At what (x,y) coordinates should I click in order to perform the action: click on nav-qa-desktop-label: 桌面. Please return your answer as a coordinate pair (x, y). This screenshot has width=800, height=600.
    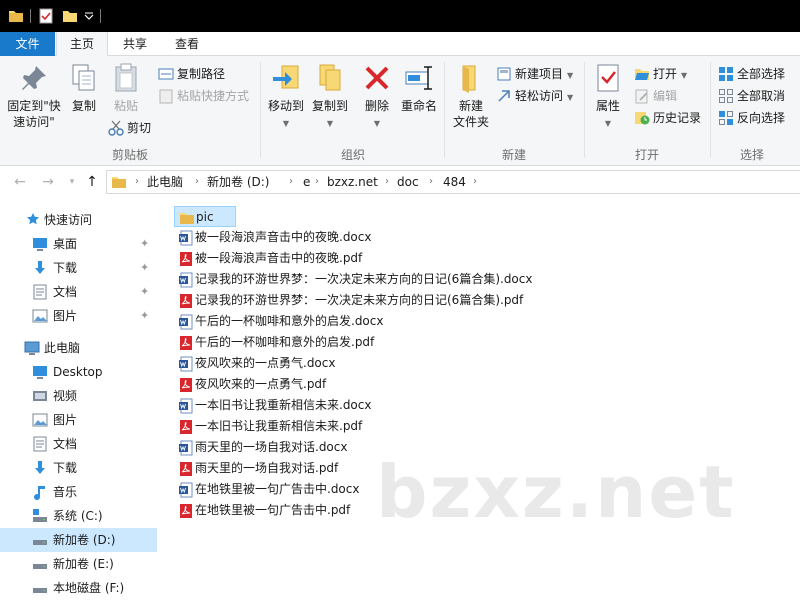
    Looking at the image, I should click on (65, 244).